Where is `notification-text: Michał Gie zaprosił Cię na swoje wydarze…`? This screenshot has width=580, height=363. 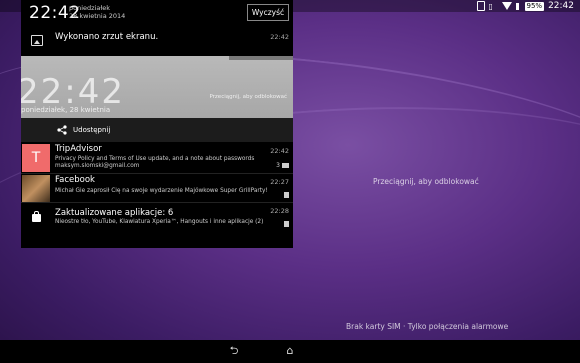
notification-text: Michał Gie zaprosił Cię na swoje wydarze… is located at coordinates (161, 191).